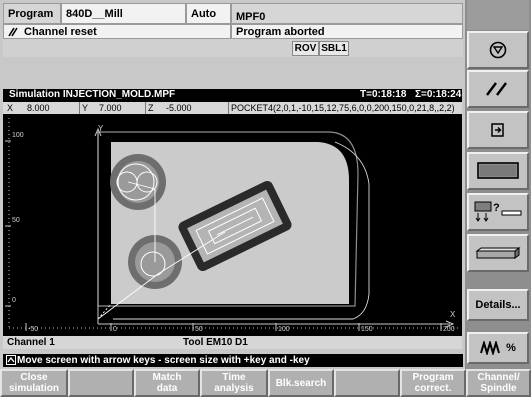  What do you see at coordinates (367, 329) in the screenshot?
I see `x-tick-label: 150` at bounding box center [367, 329].